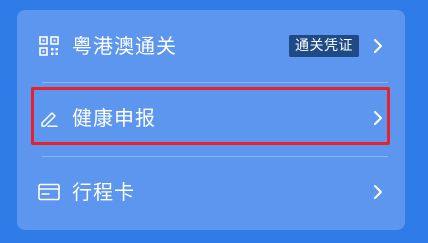 Image resolution: width=428 pixels, height=243 pixels. I want to click on pass-certificate-badge: 通关凭证, so click(324, 46).